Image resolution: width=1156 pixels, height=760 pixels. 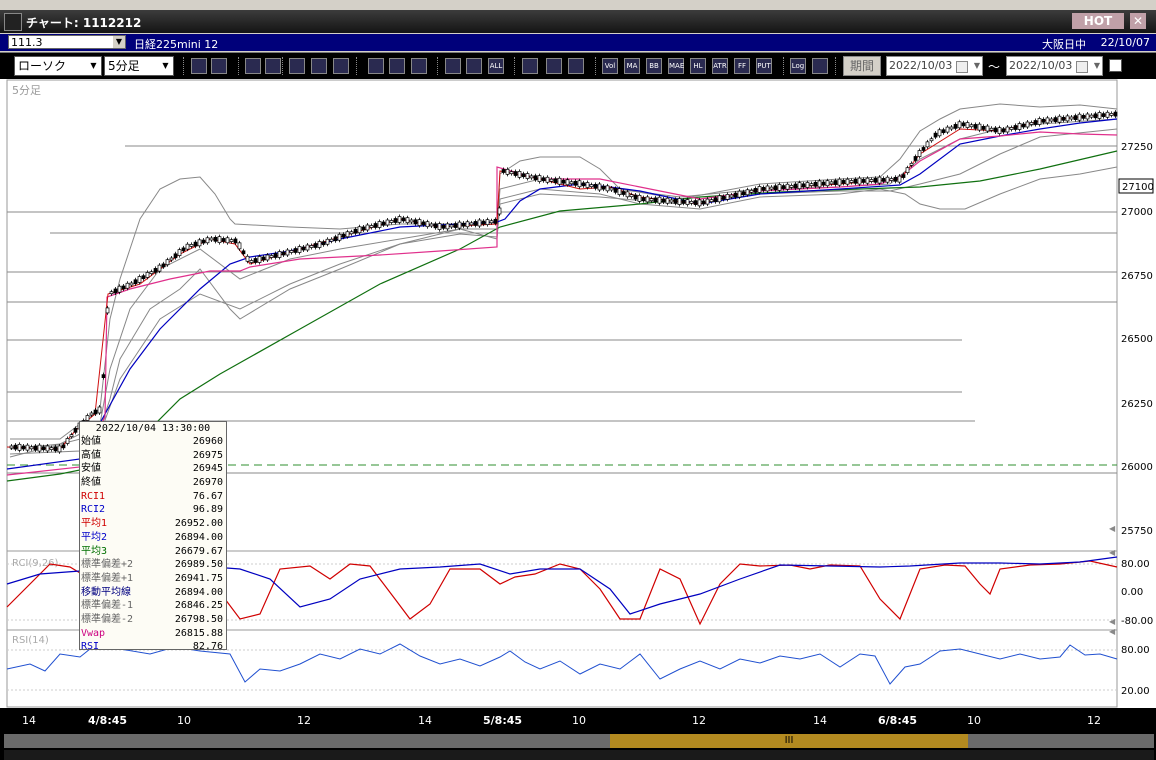 What do you see at coordinates (1115, 65) in the screenshot?
I see `range-checkbox` at bounding box center [1115, 65].